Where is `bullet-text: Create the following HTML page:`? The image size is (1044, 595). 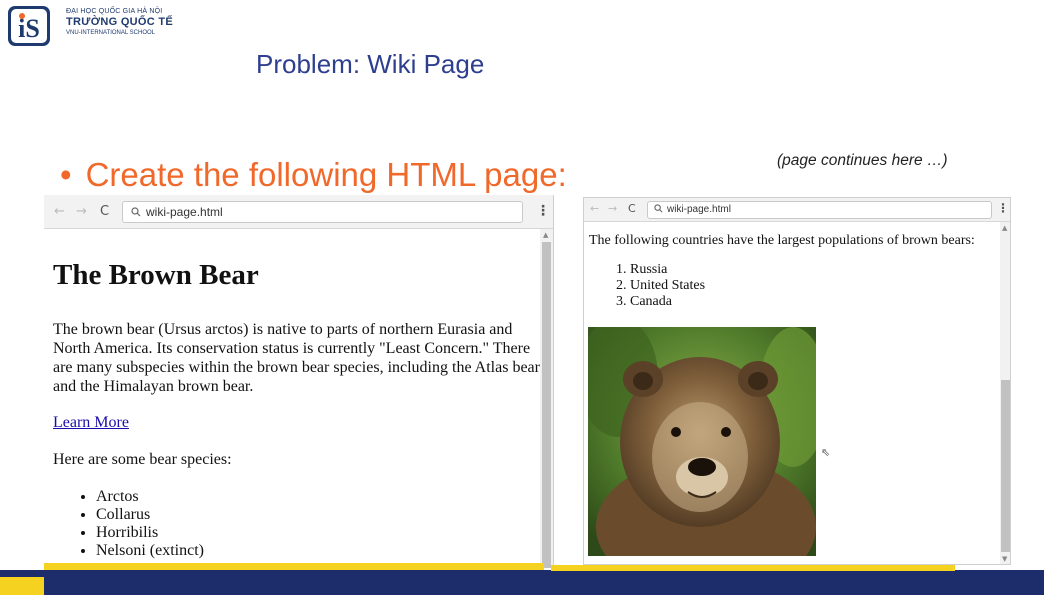
bullet-text: Create the following HTML page: is located at coordinates (326, 174).